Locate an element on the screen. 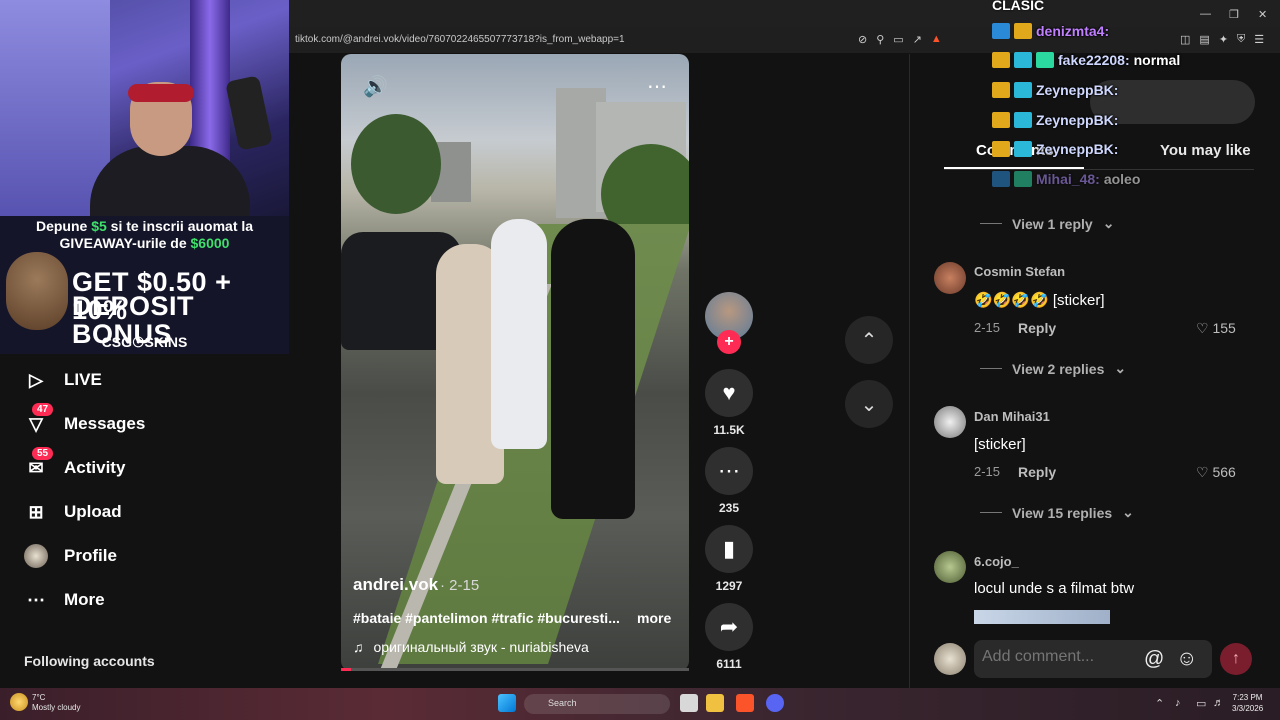  video-music: ♫ оригинальный звук - nuriabisheva is located at coordinates (471, 647).